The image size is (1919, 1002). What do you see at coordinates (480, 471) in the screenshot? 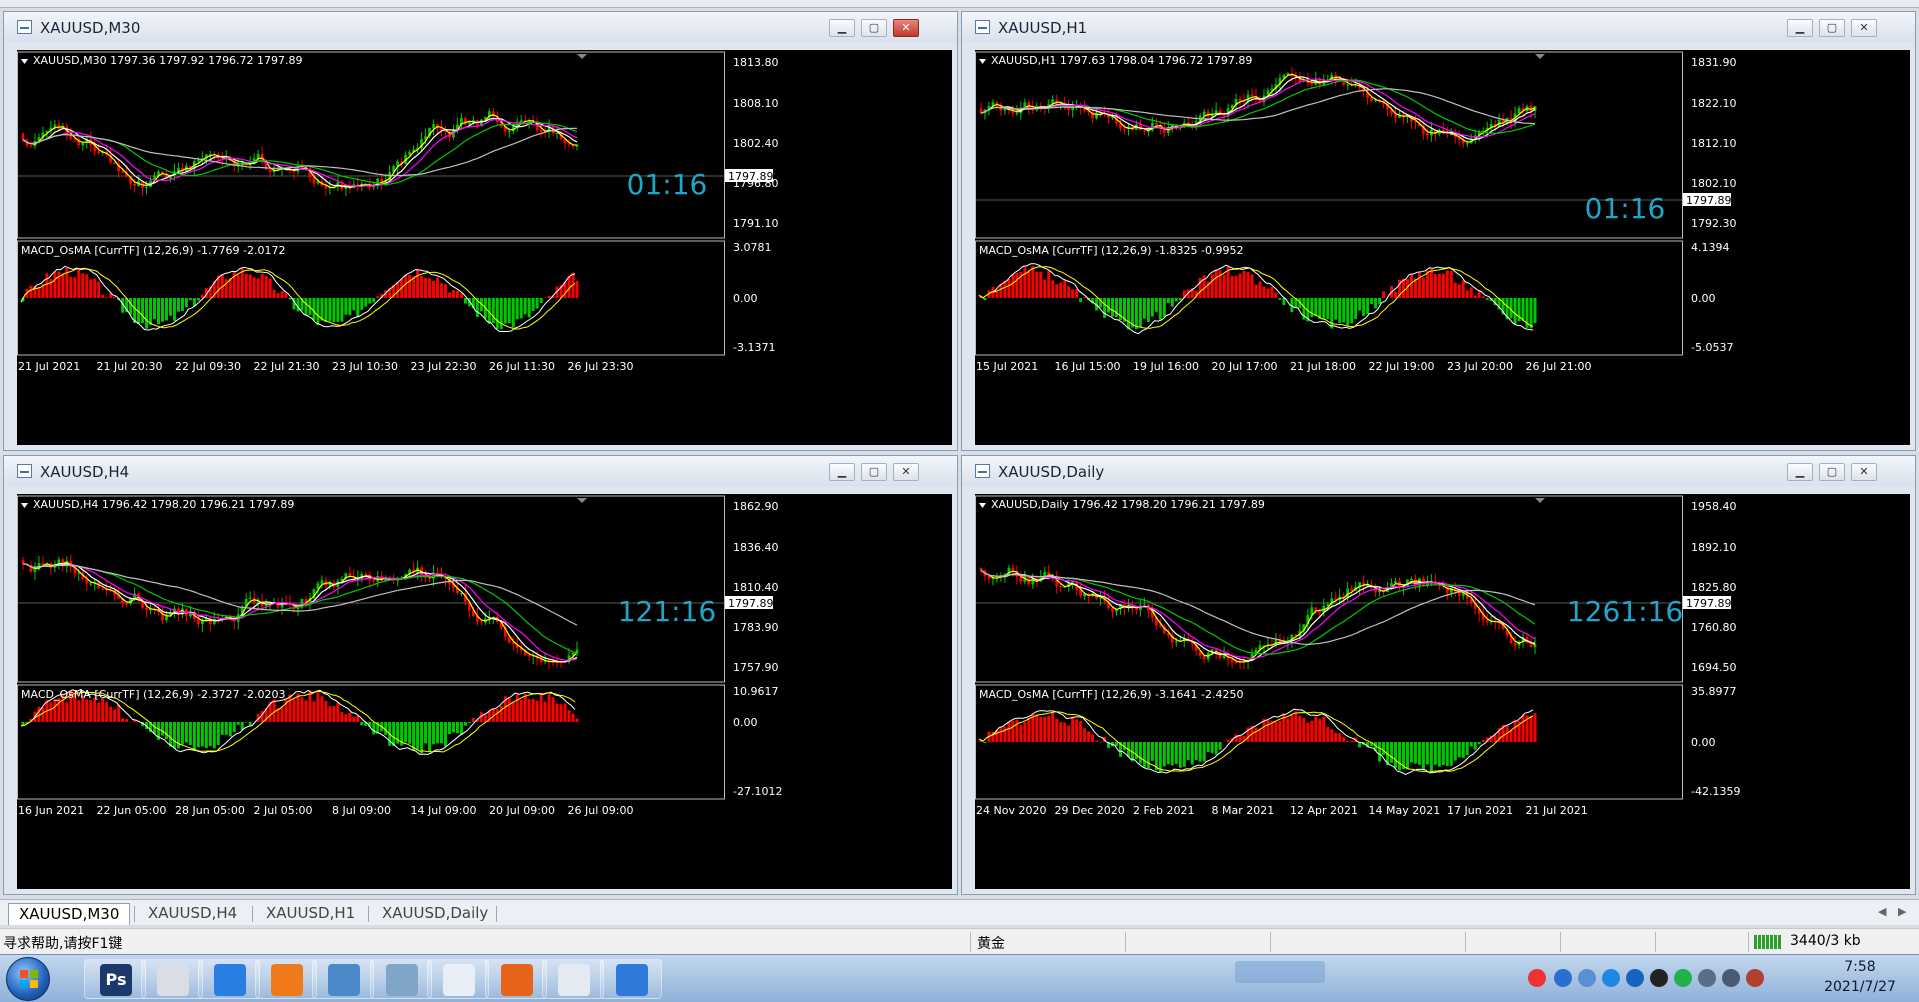
I see `window-title-bar: XAUUSD,H4 ▁ ▢ ✕` at bounding box center [480, 471].